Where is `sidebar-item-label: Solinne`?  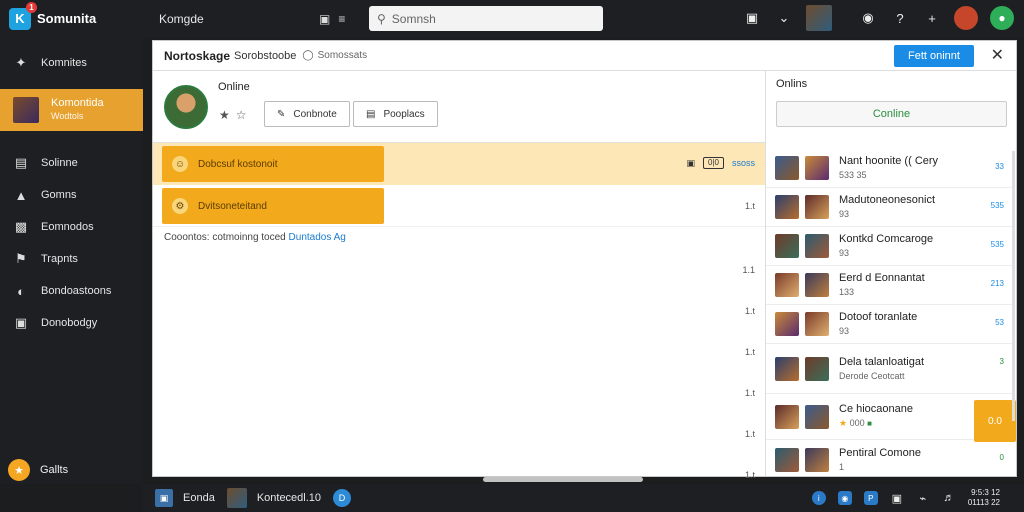
sidebar-item-label: Solinne is located at coordinates (59, 163).